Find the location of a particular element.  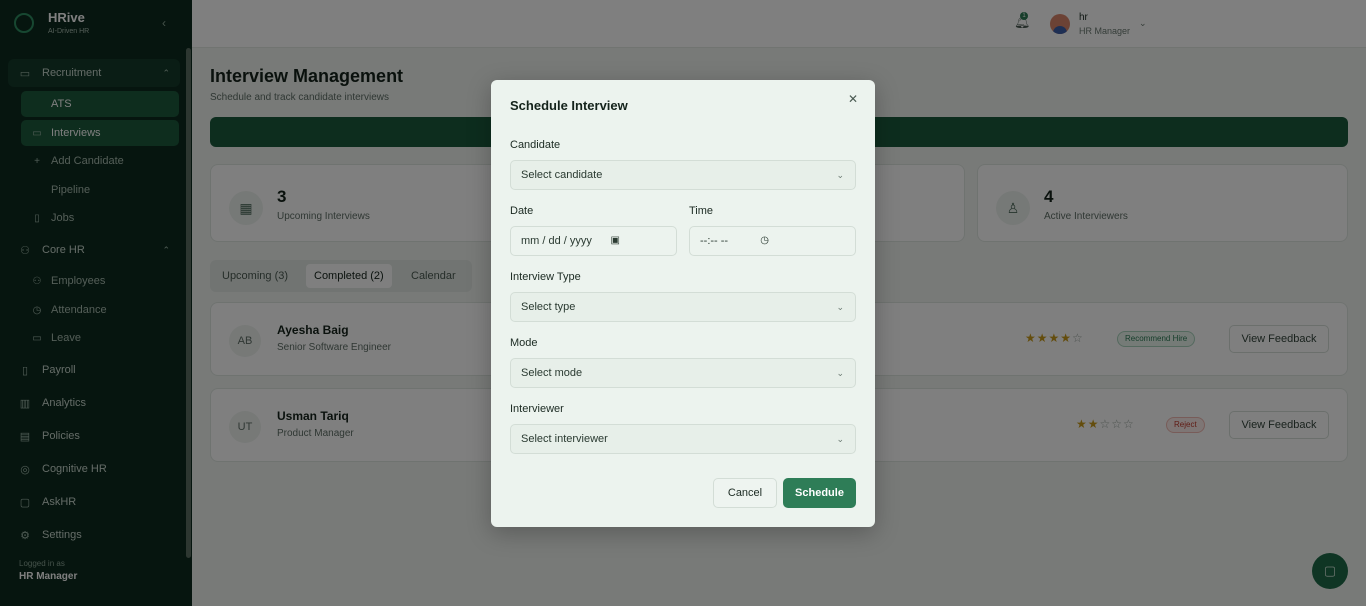

cancel-button: Cancel is located at coordinates (745, 493).